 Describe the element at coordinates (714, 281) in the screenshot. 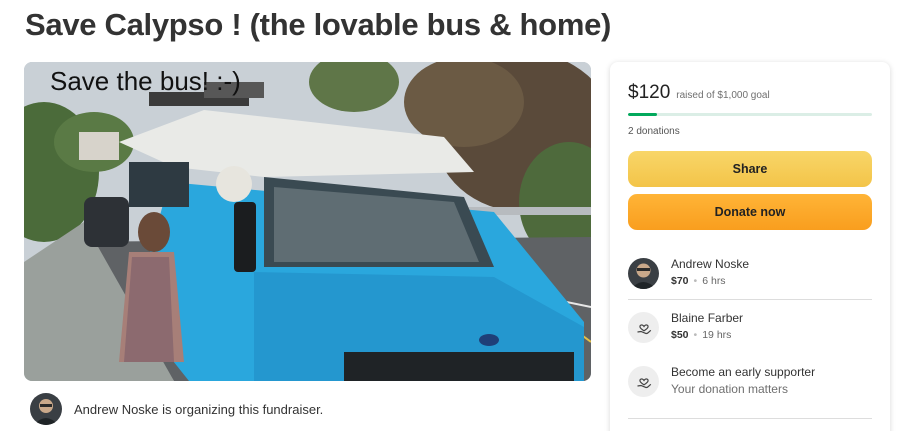

I see `donor-time: 6 hrs` at that location.